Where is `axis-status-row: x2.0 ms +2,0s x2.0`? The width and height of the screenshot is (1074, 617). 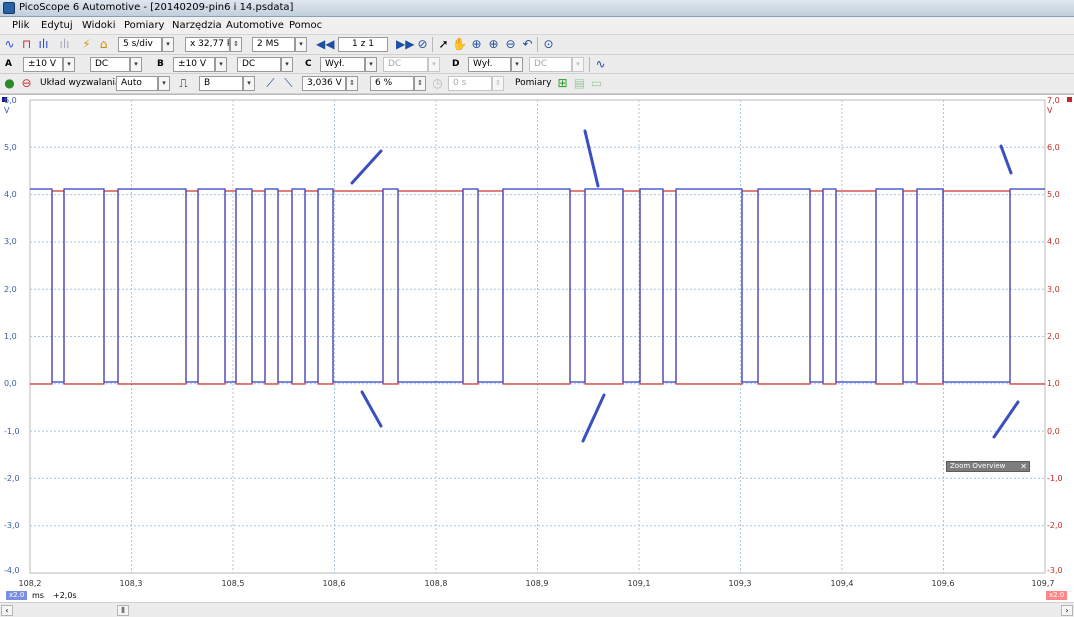
axis-status-row: x2.0 ms +2,0s x2.0 is located at coordinates (537, 596).